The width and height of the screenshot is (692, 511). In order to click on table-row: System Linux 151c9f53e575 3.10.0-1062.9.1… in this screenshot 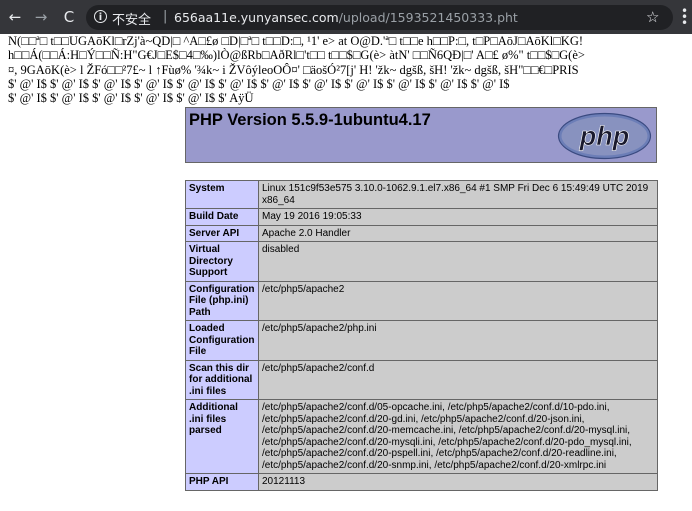, I will do `click(421, 194)`.